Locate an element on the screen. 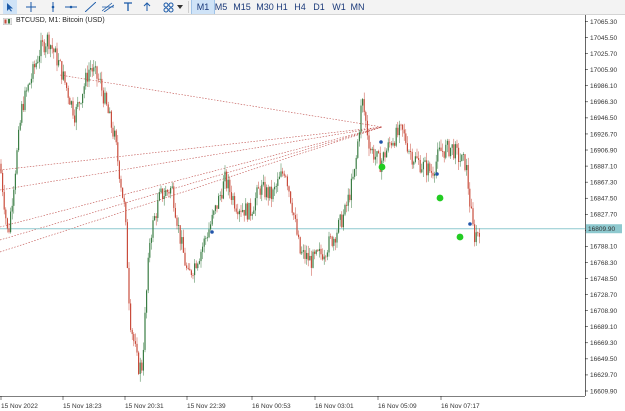 This screenshot has height=411, width=625. chart-toolbar: M1 M5 M15 M30 H1 H4 D1 W1 MN is located at coordinates (312, 7).